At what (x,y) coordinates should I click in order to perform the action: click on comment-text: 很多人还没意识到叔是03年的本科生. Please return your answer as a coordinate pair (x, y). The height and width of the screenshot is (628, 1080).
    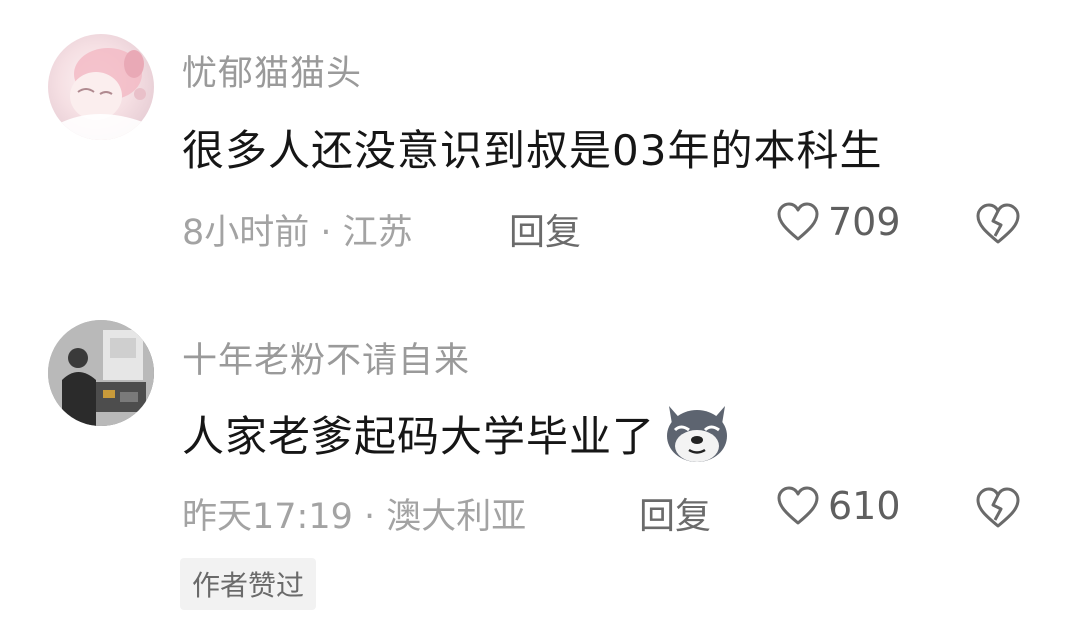
    Looking at the image, I should click on (532, 147).